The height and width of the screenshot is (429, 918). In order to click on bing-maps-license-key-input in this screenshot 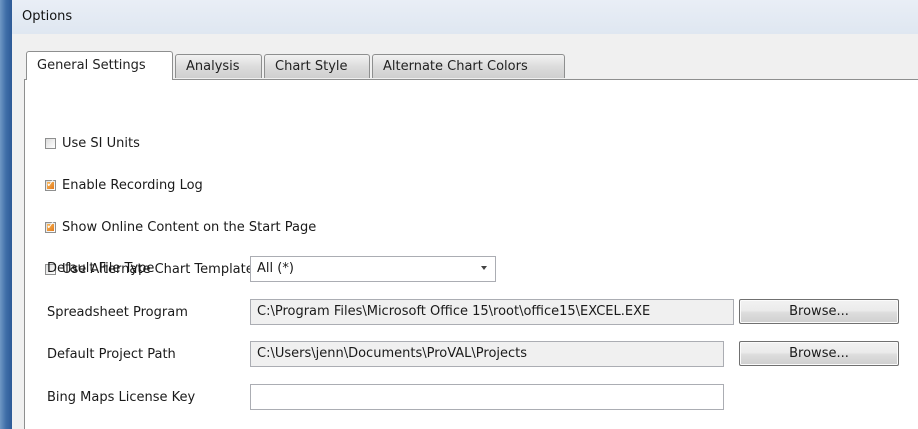, I will do `click(487, 397)`.